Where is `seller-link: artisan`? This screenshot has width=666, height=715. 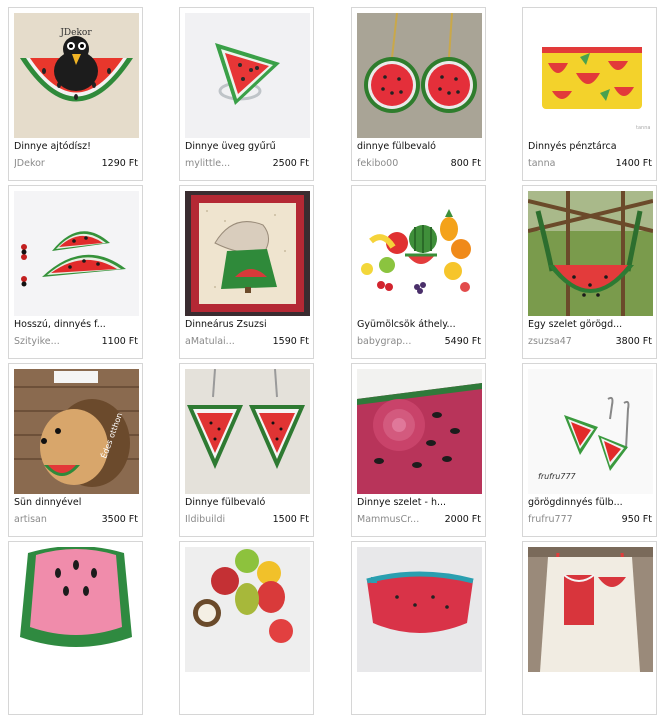
seller-link: artisan is located at coordinates (49, 519).